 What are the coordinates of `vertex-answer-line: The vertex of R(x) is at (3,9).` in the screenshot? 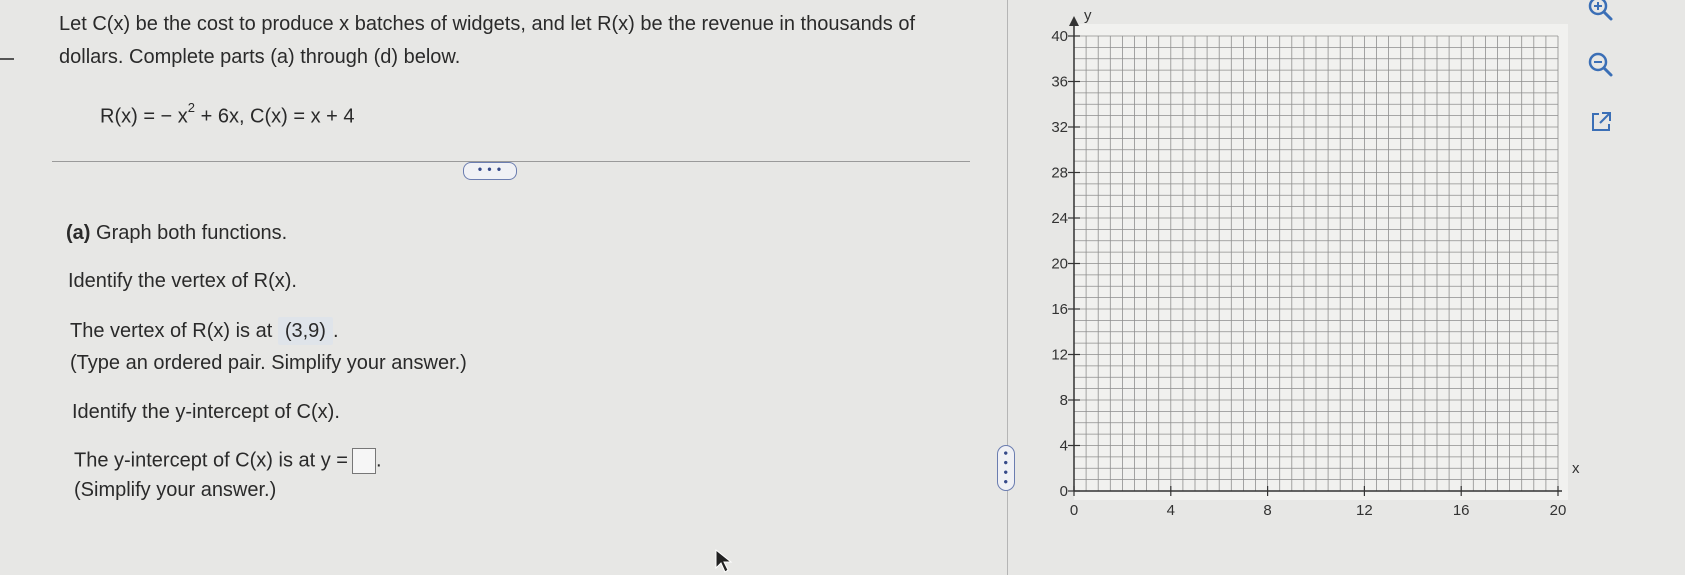 It's located at (204, 331).